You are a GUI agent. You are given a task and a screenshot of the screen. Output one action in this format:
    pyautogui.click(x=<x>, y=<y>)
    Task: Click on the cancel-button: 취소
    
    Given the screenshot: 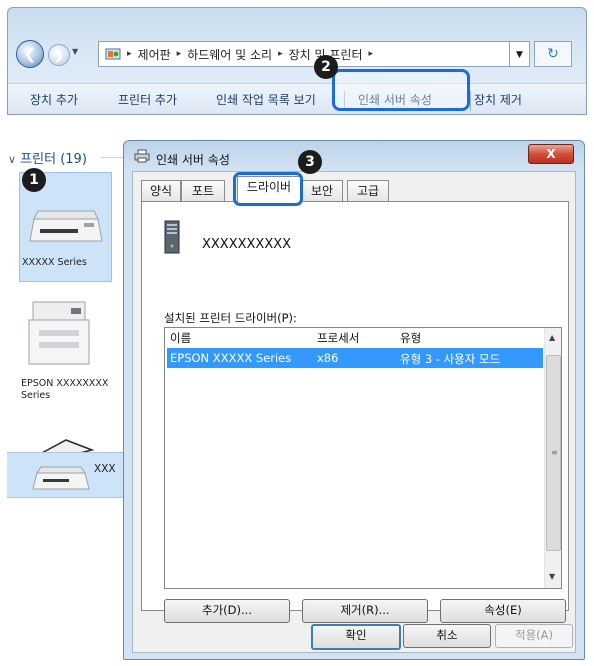 What is the action you would take?
    pyautogui.click(x=447, y=636)
    